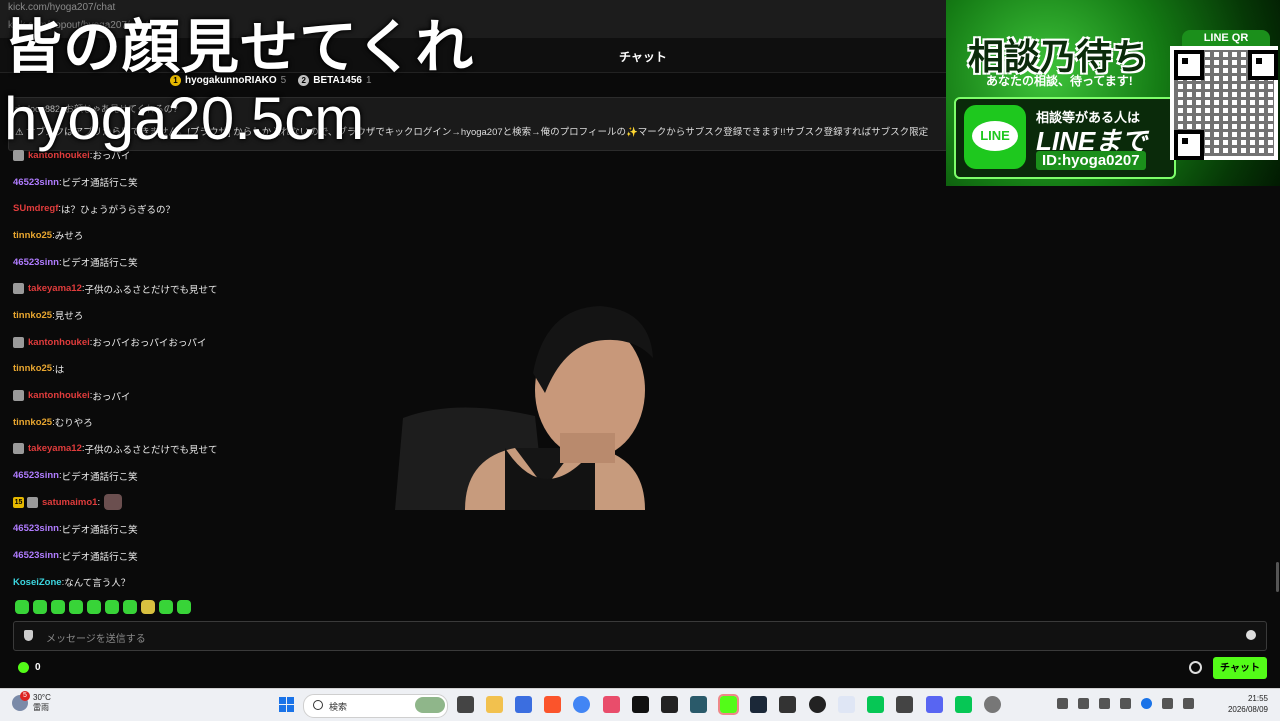 Image resolution: width=1280 pixels, height=721 pixels. I want to click on system-tray, so click(1125, 703).